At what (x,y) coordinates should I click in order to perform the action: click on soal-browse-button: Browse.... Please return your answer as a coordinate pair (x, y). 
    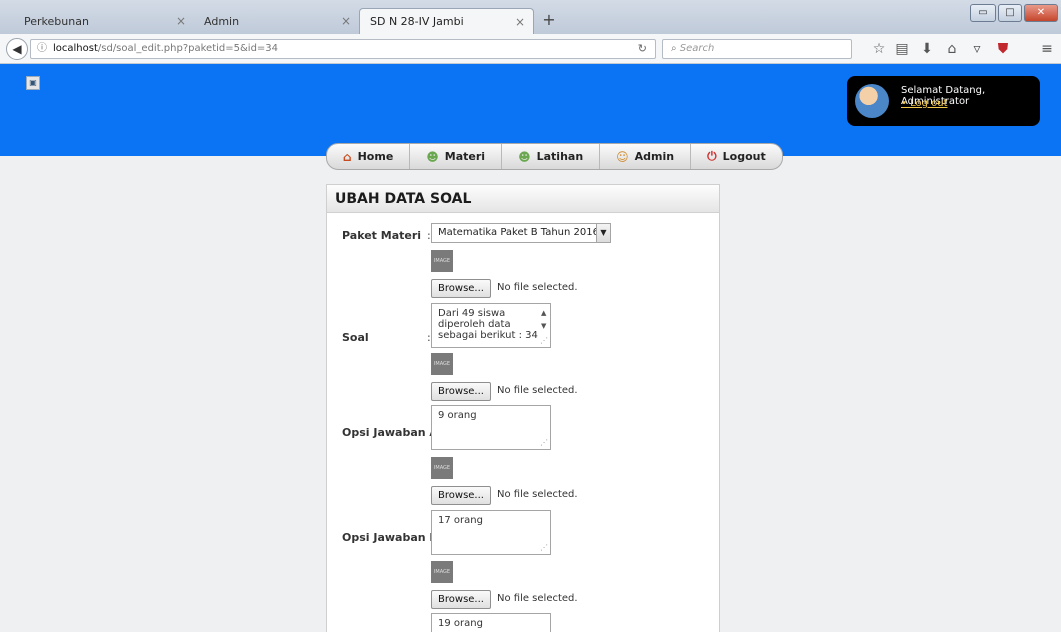
    Looking at the image, I should click on (461, 288).